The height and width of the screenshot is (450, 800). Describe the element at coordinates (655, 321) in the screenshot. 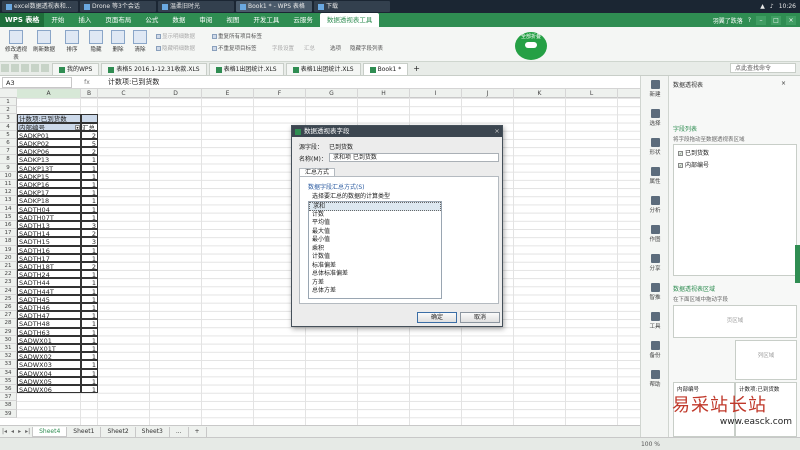

I see `side-tool-8: 工具` at that location.